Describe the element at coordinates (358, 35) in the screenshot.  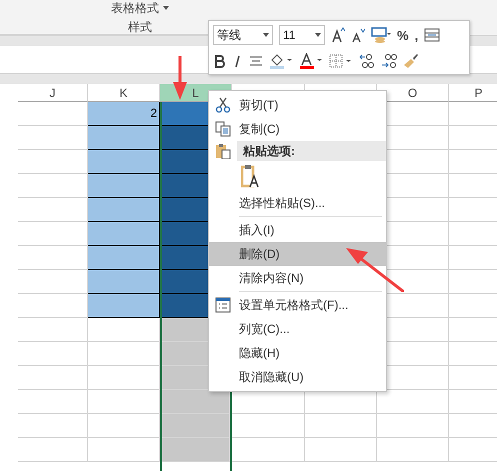
I see `shrink-font-icon` at that location.